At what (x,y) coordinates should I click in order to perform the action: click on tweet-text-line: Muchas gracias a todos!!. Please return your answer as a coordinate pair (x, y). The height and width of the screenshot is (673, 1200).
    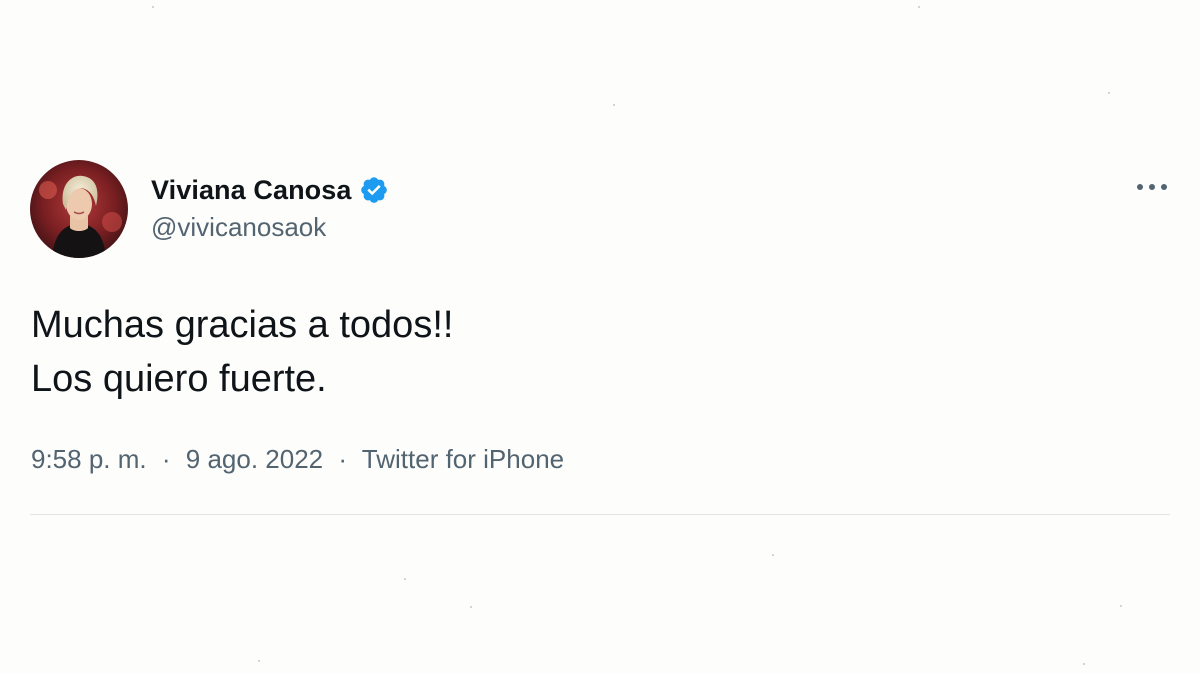
    Looking at the image, I should click on (242, 325).